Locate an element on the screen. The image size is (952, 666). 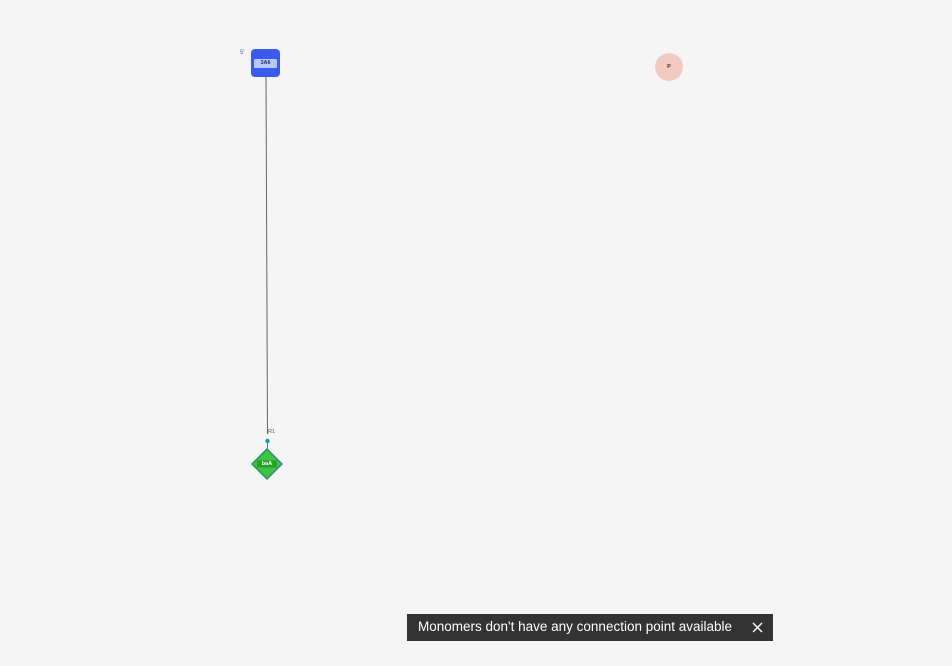
close-icon is located at coordinates (757, 627).